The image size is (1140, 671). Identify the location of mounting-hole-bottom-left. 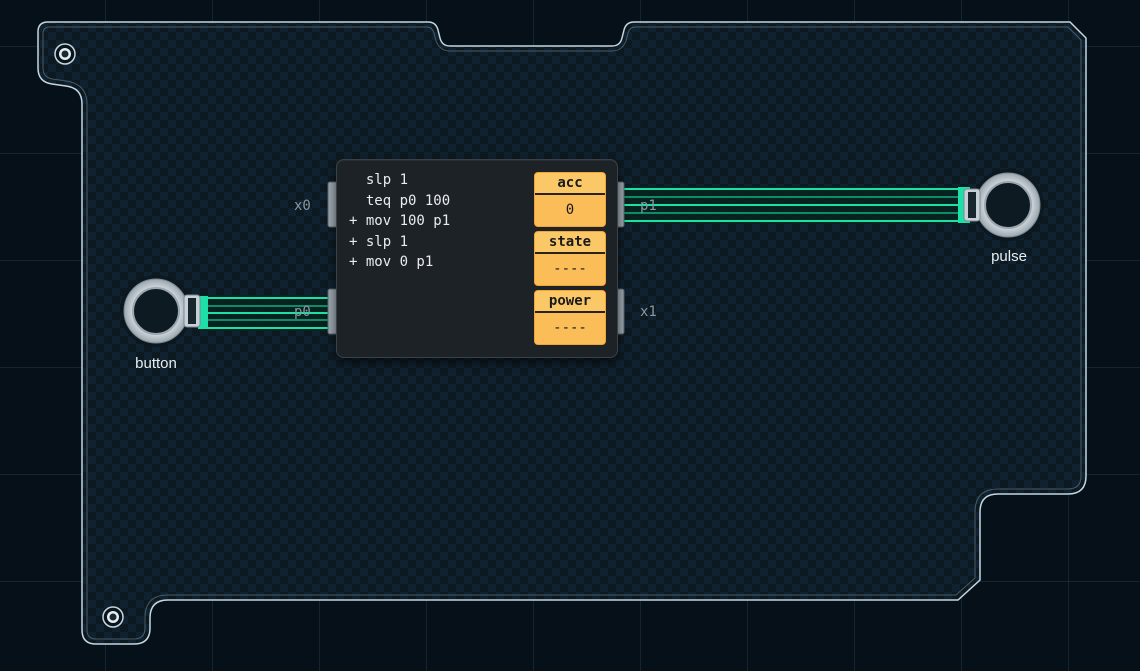
(113, 617).